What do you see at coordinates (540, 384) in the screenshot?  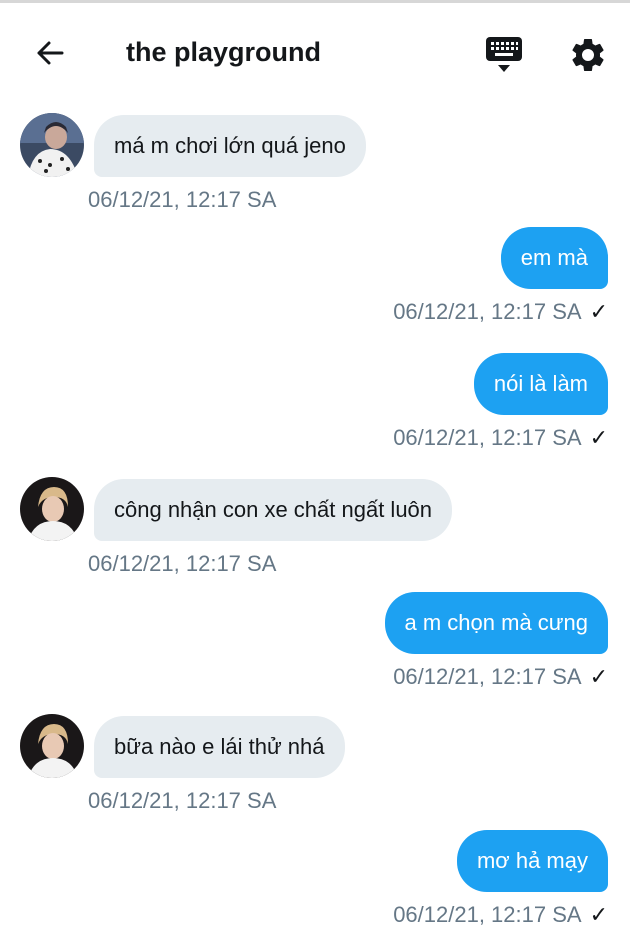 I see `message-bubble-outgoing: nói là làm` at bounding box center [540, 384].